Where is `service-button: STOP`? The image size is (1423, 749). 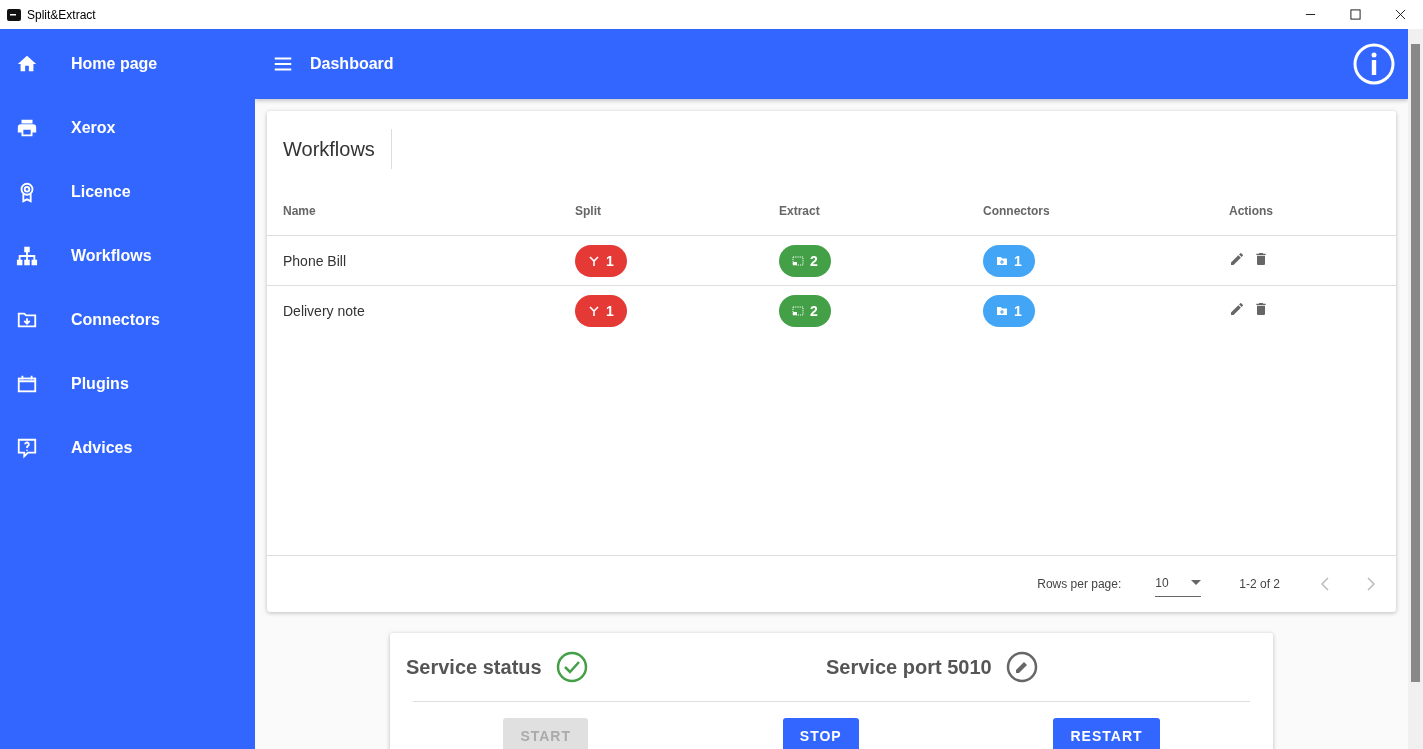 service-button: STOP is located at coordinates (820, 733).